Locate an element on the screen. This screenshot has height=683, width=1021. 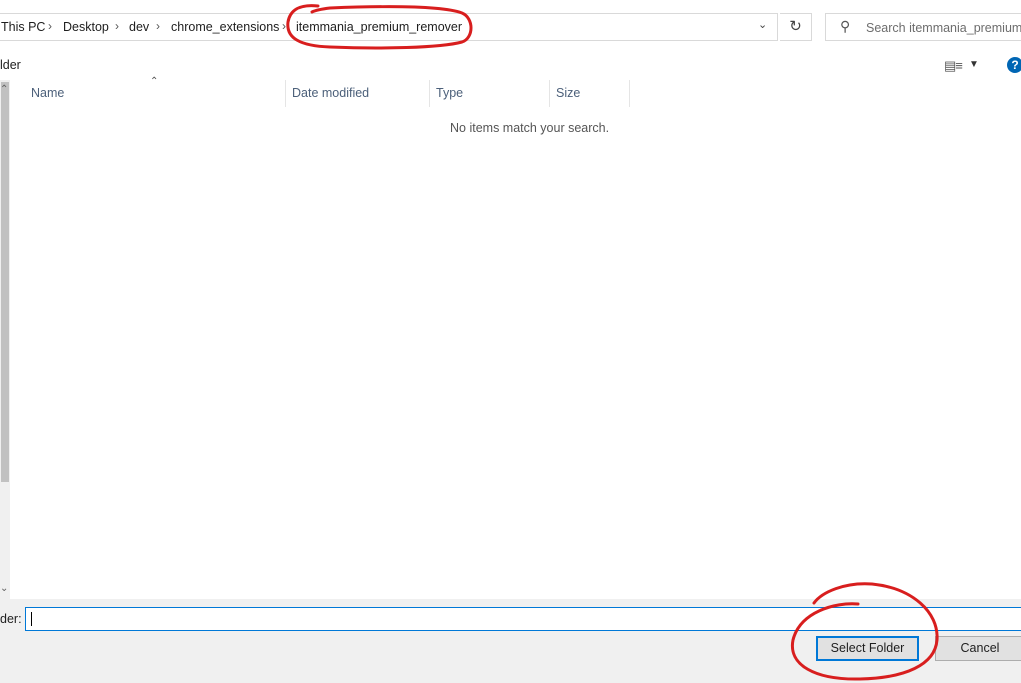
folder-field-label: der: is located at coordinates (11, 619).